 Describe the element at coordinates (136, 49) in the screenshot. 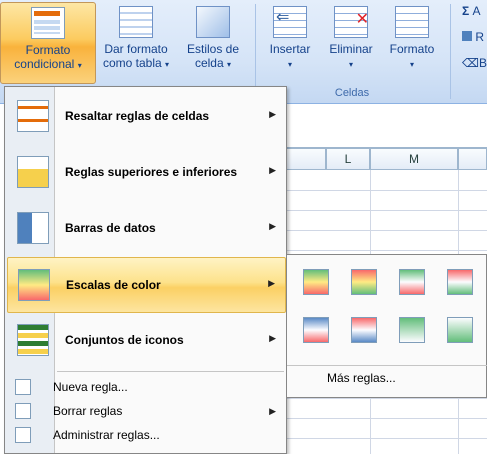

I see `format-as-table-label-1: Dar formato` at that location.